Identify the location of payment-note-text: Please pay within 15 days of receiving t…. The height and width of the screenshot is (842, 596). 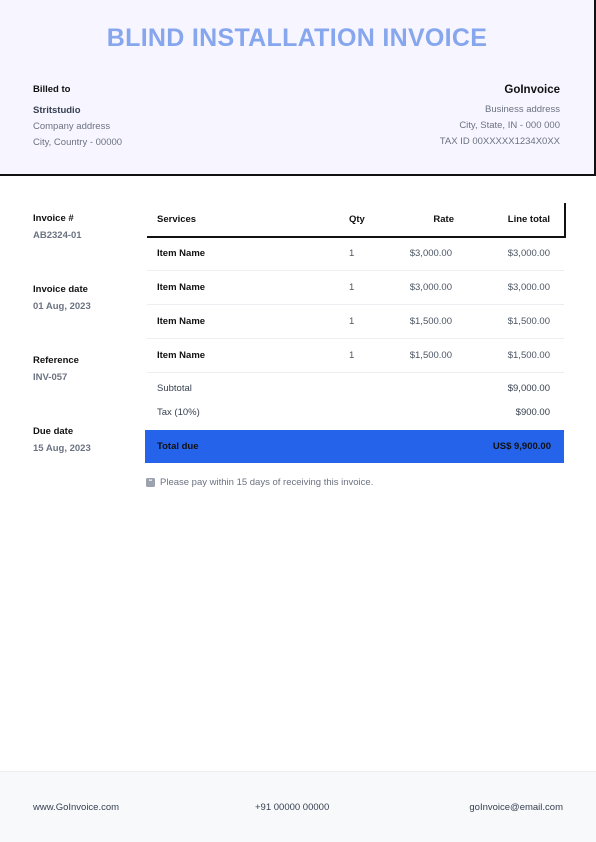
(267, 482).